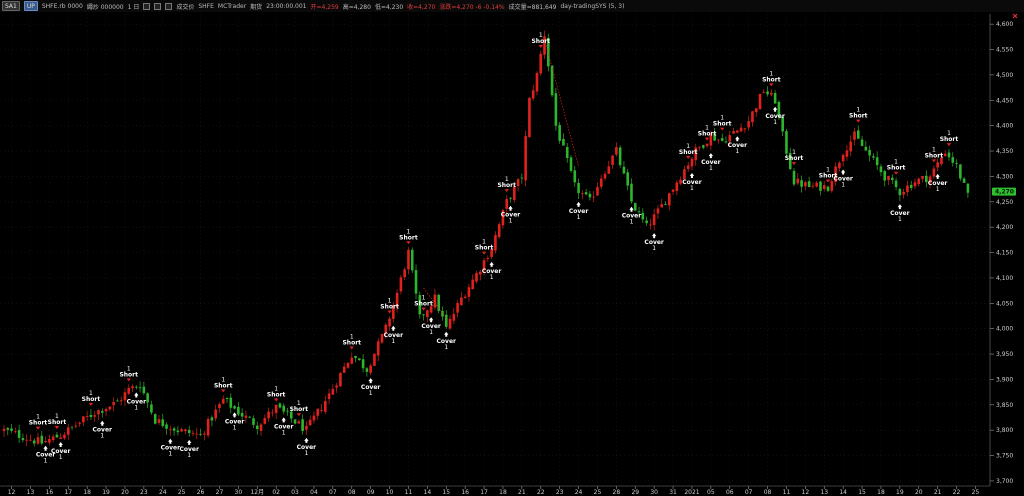  What do you see at coordinates (105, 7) in the screenshot?
I see `wave-label: 繩炒 000000` at bounding box center [105, 7].